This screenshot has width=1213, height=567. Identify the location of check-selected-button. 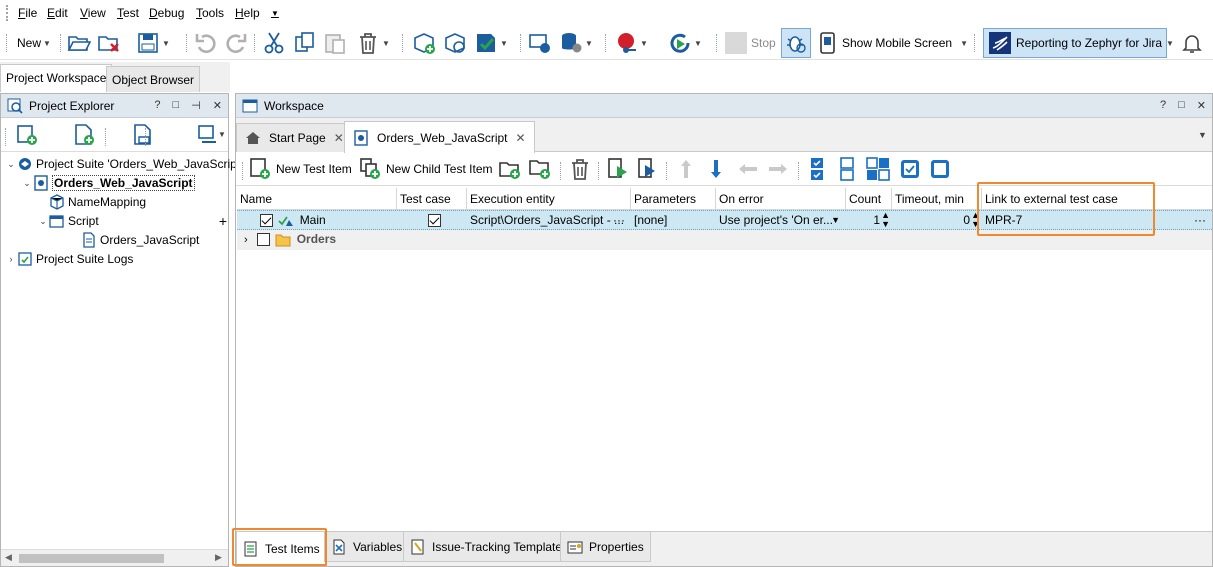
(910, 169).